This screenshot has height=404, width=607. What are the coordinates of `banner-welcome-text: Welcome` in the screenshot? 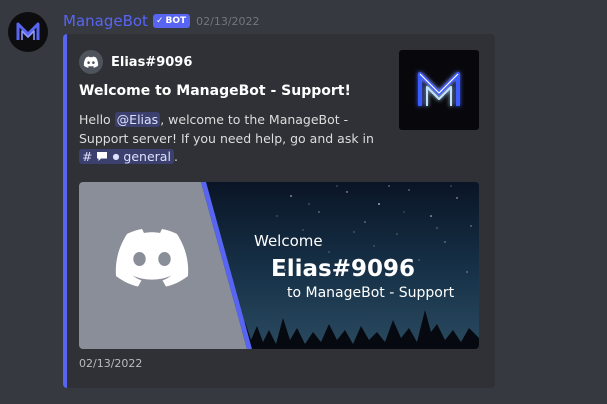 It's located at (288, 241).